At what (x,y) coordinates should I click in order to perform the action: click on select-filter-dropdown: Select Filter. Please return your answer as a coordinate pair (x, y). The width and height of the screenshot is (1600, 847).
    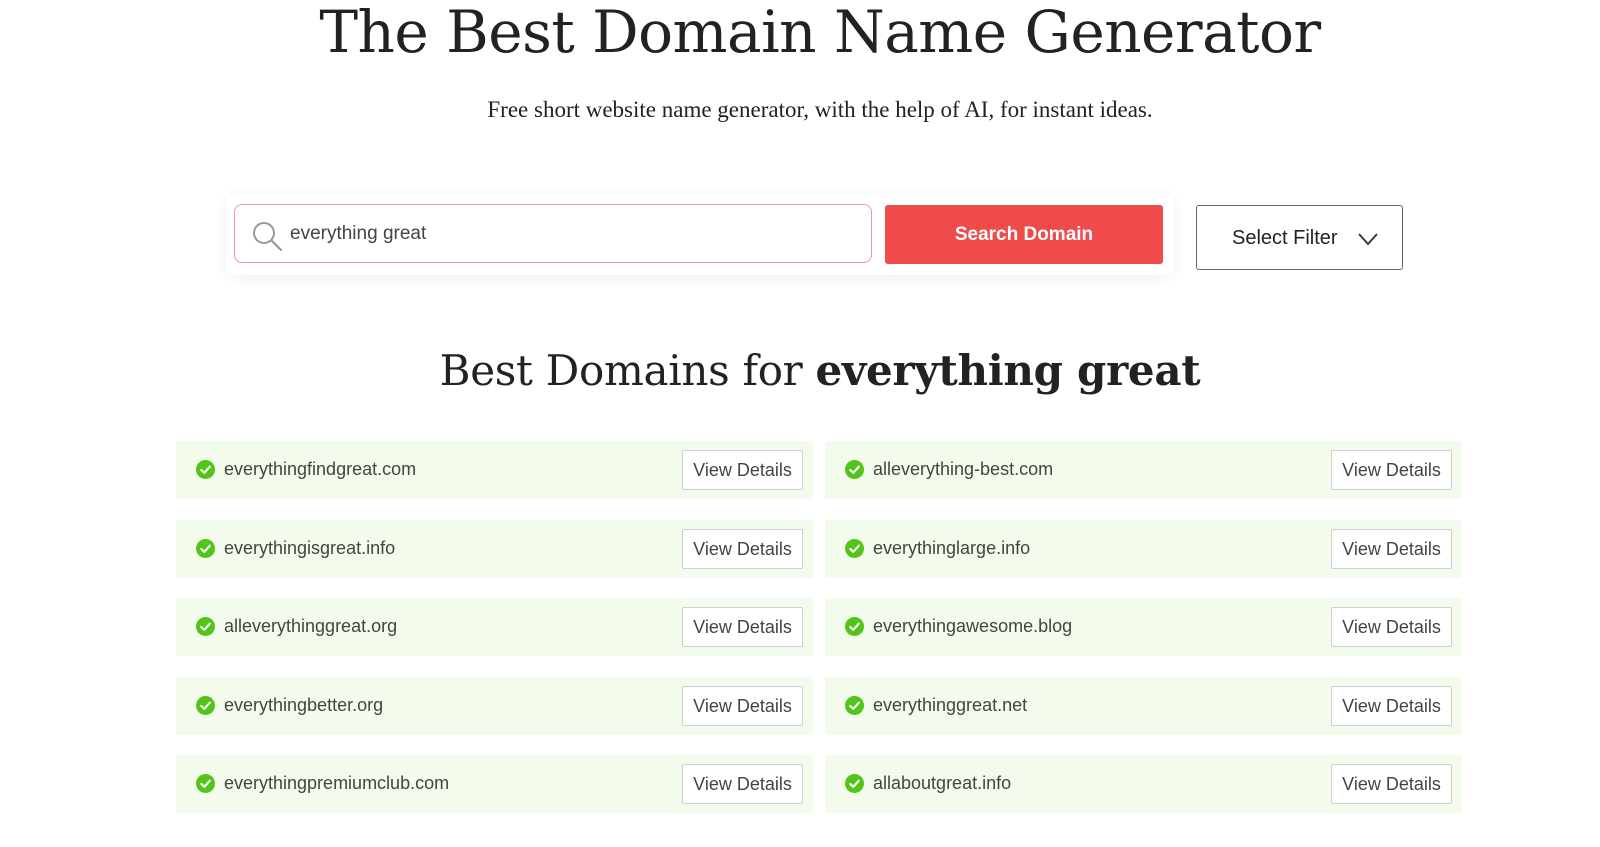
    Looking at the image, I should click on (1299, 237).